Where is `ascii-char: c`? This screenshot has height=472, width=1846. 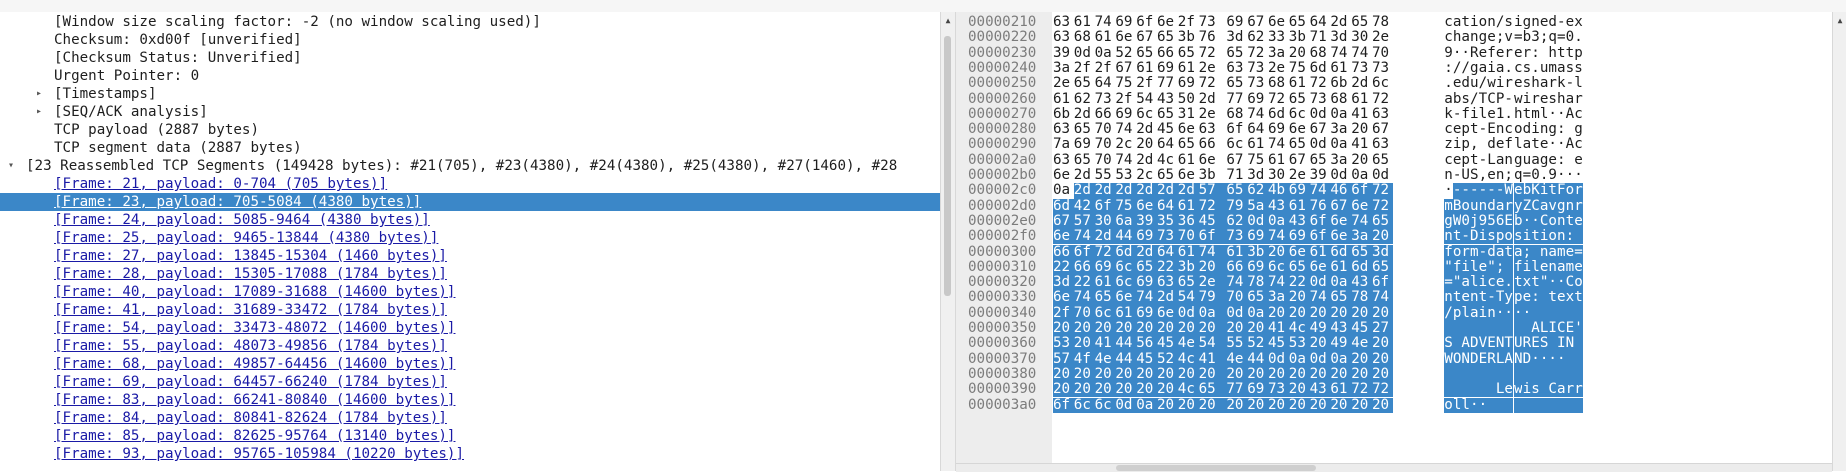
ascii-char: c is located at coordinates (1578, 145).